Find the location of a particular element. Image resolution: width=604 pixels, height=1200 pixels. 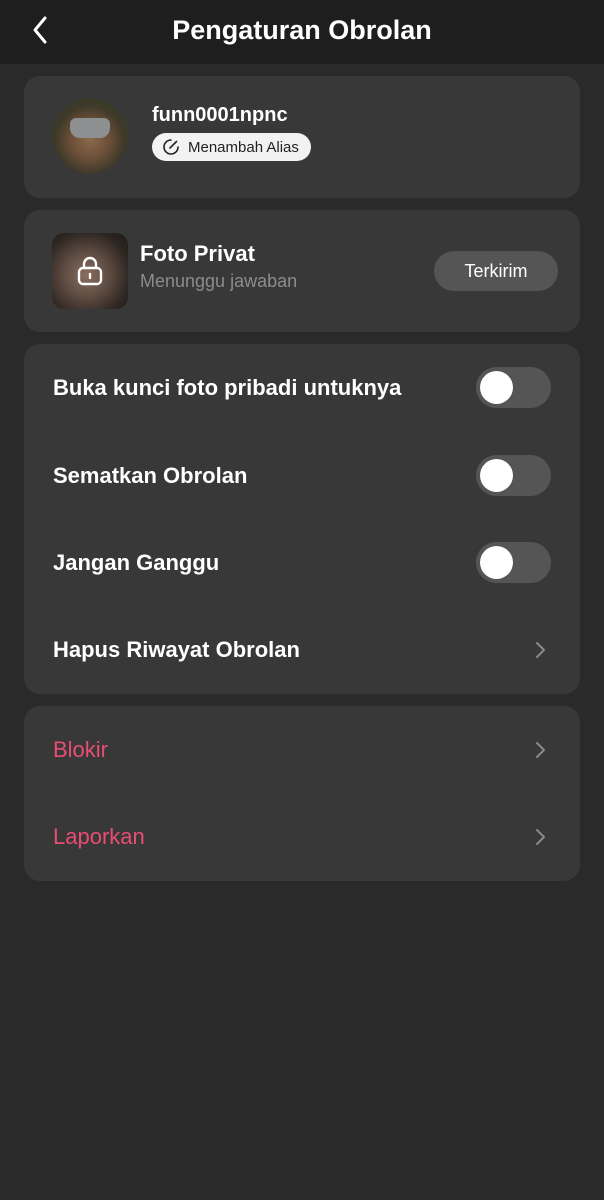

lock-icon is located at coordinates (90, 271).